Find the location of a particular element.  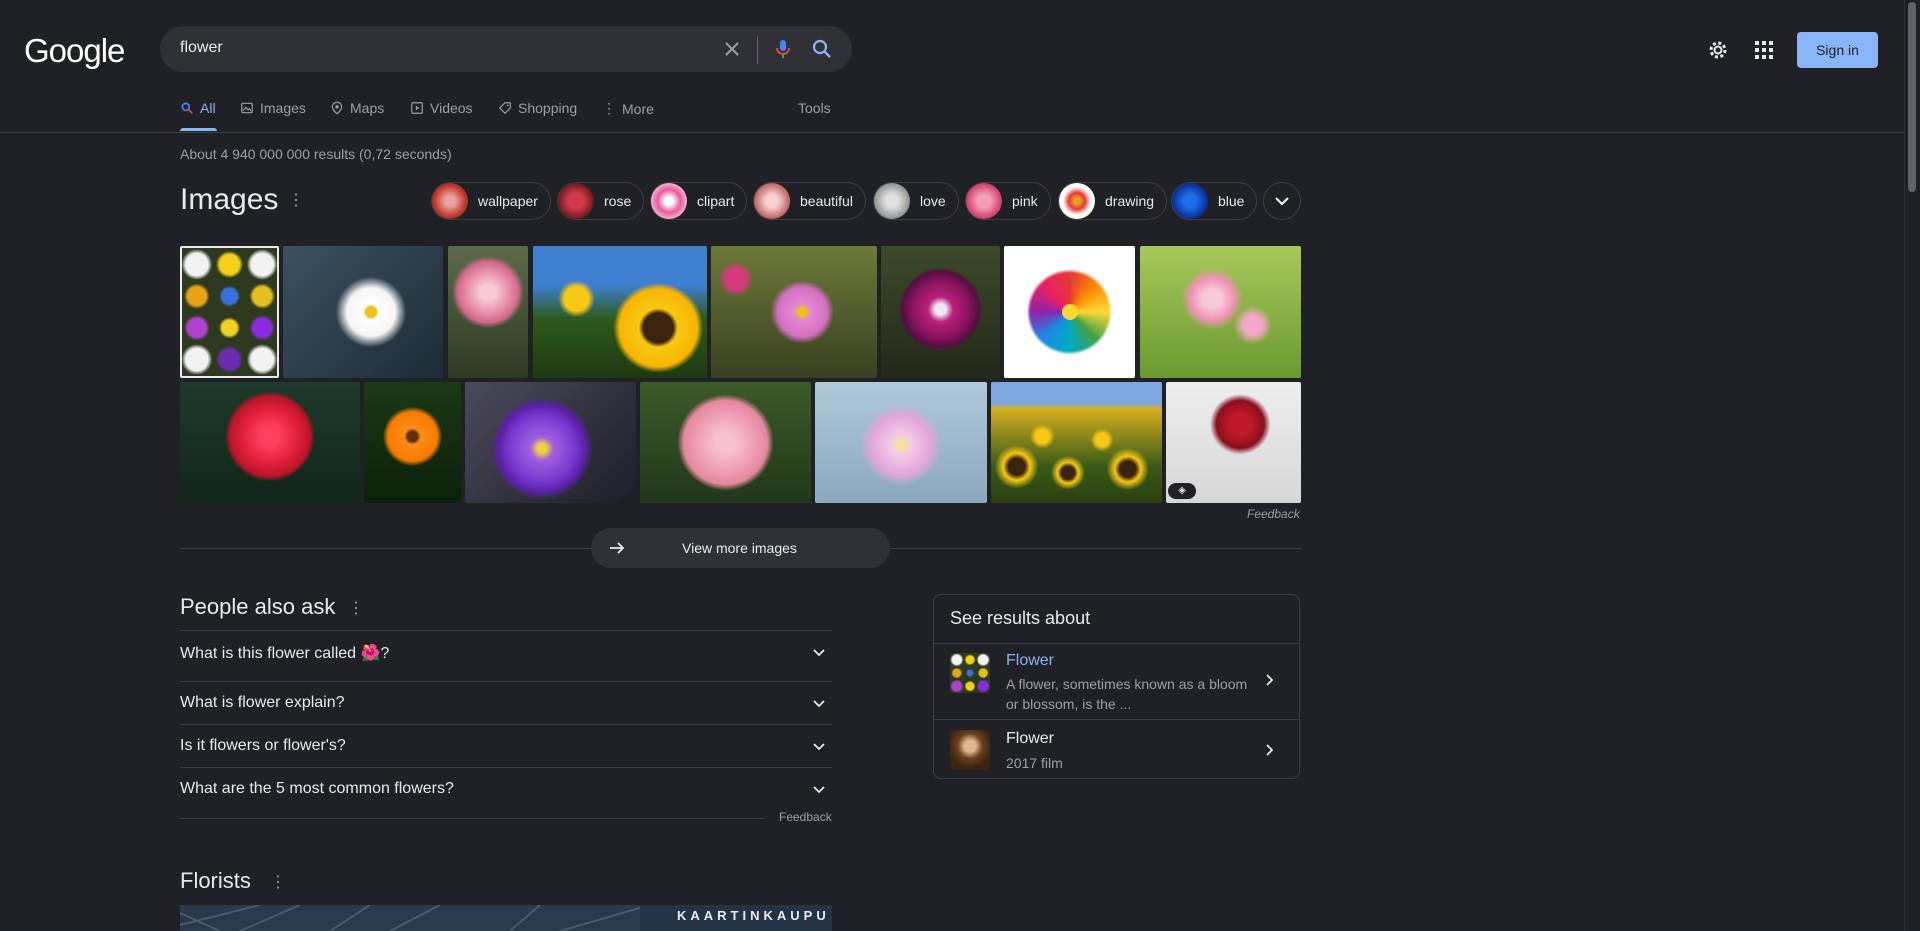

tile-image is located at coordinates (1076, 442).